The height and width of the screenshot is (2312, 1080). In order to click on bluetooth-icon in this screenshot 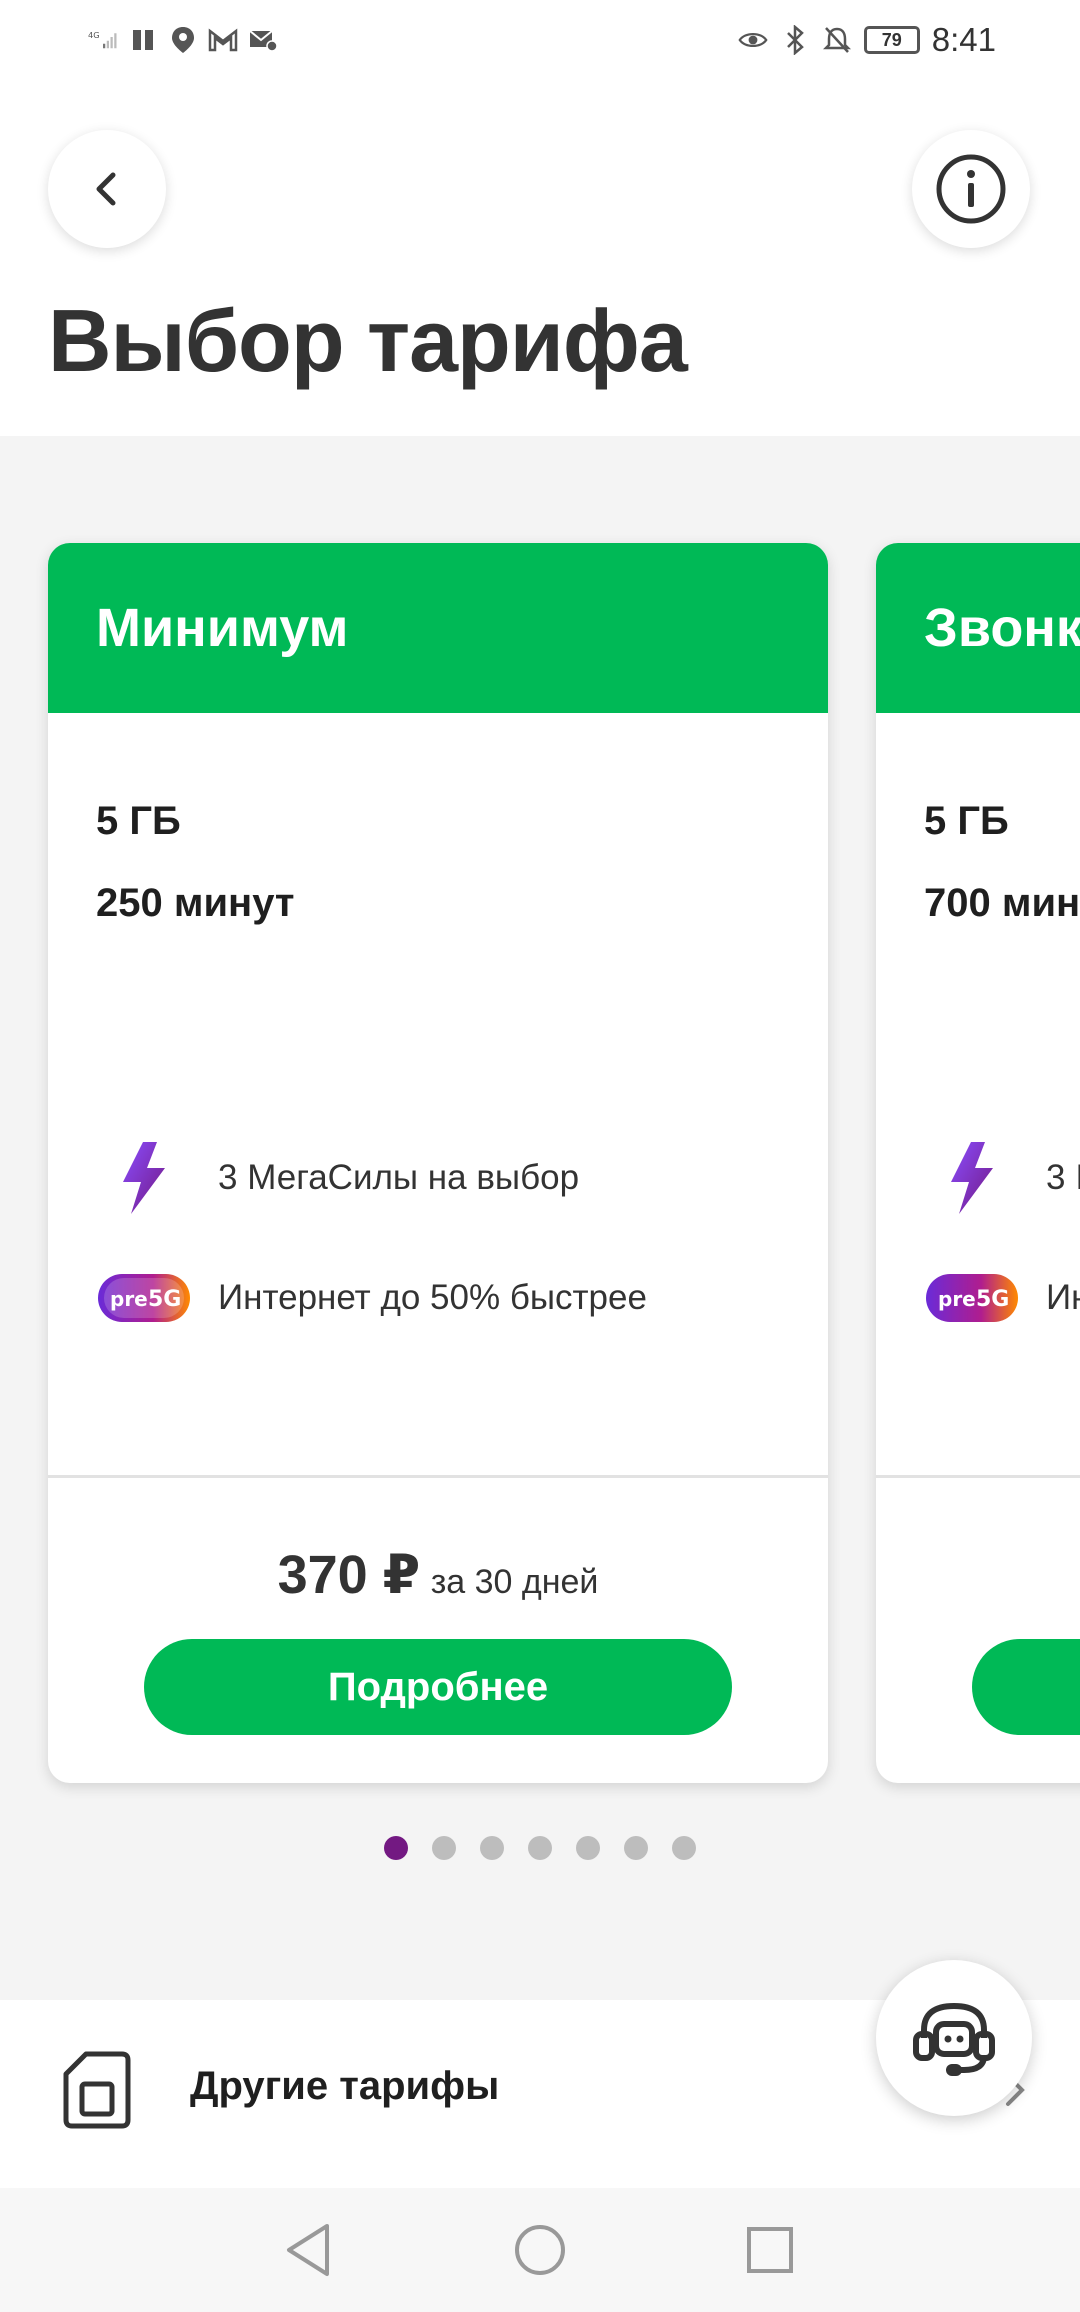, I will do `click(795, 40)`.